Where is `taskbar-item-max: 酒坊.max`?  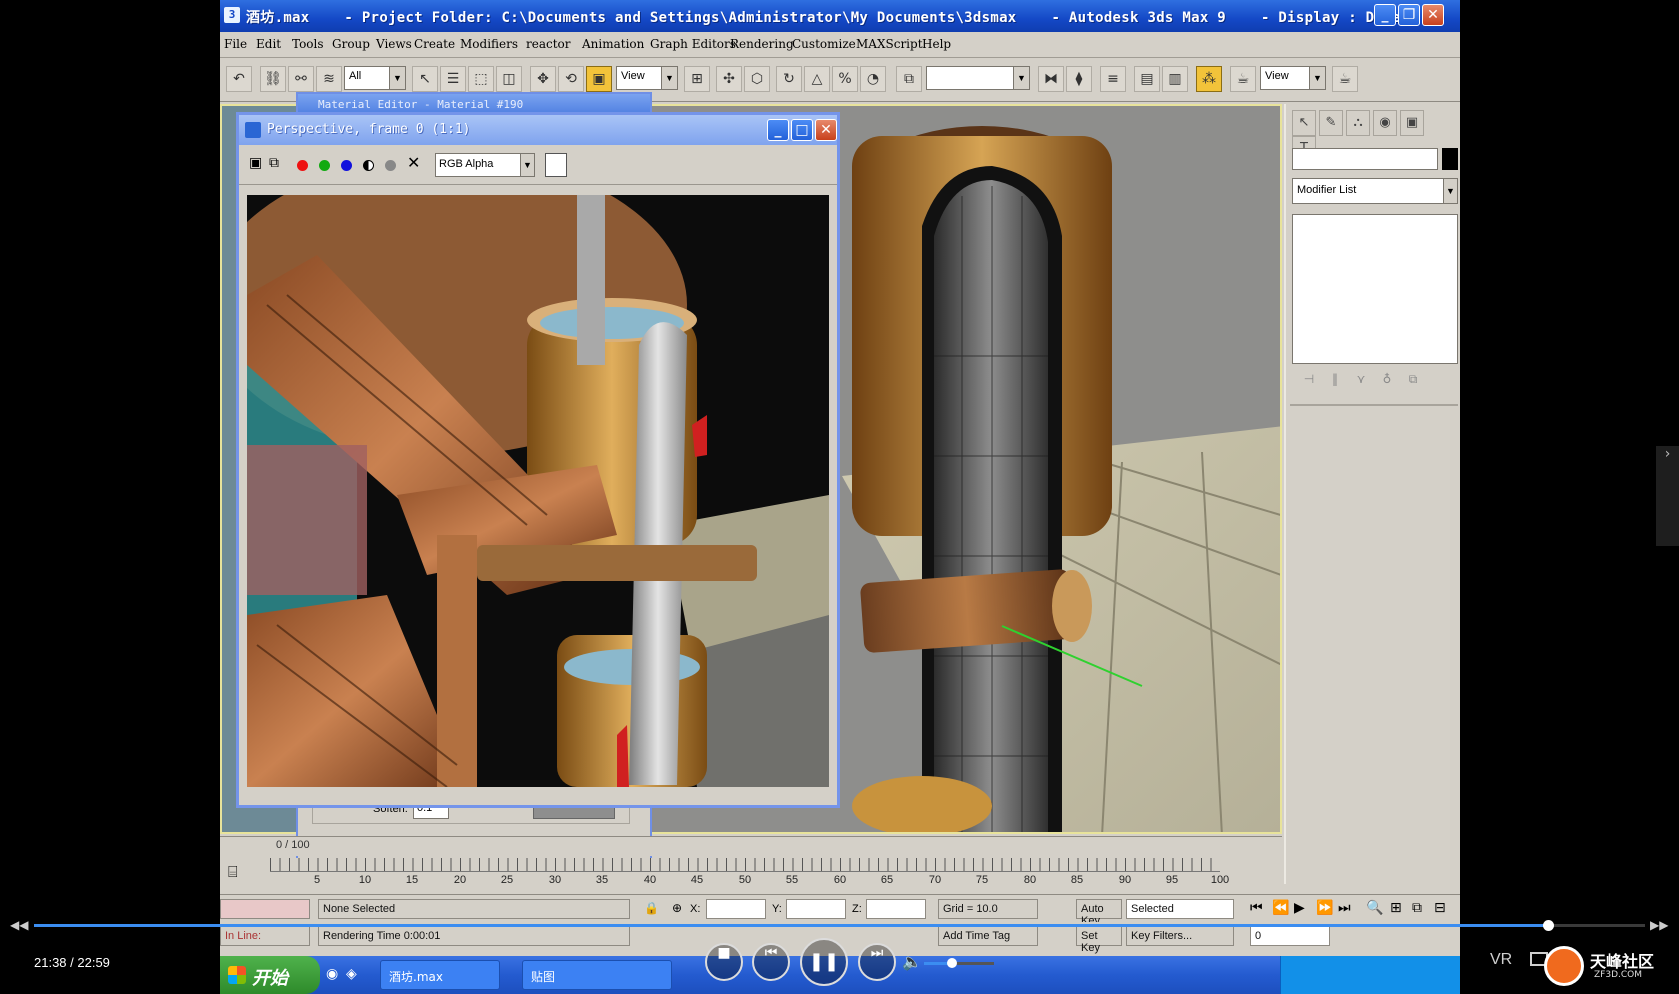
taskbar-item-max: 酒坊.max is located at coordinates (440, 975).